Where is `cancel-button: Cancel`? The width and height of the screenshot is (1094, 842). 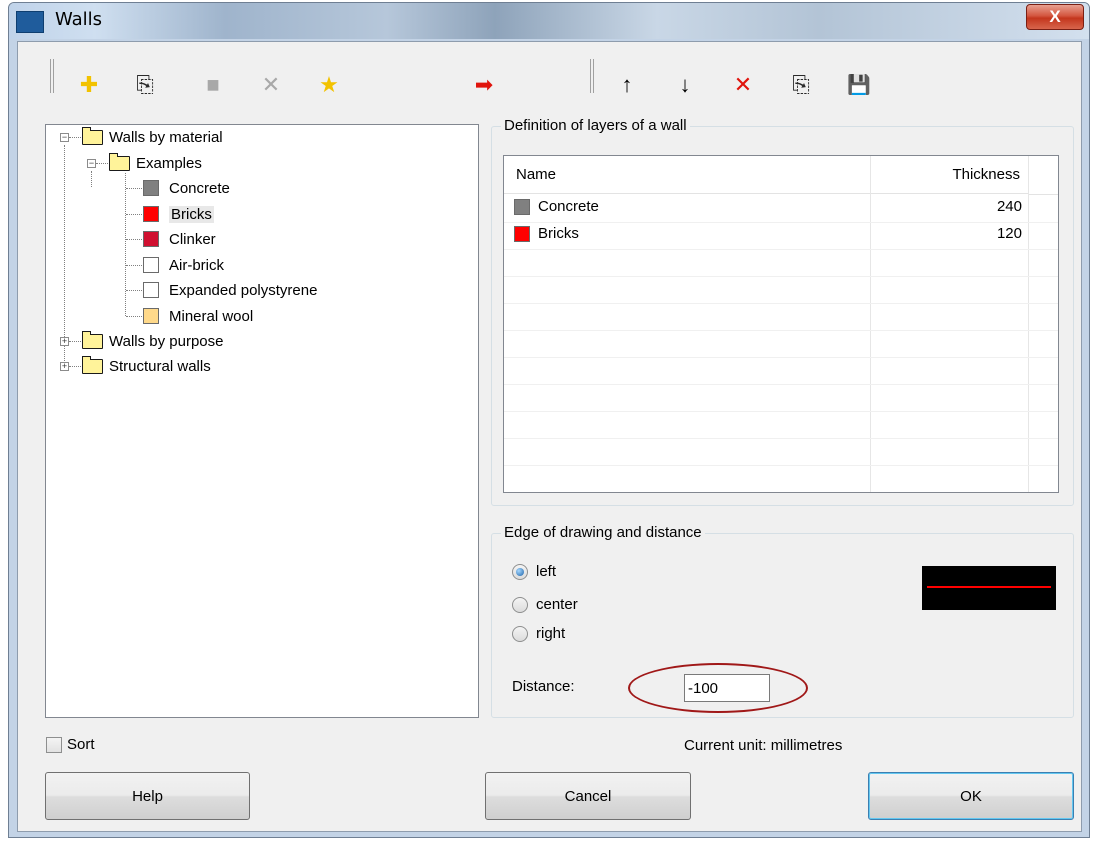
cancel-button: Cancel is located at coordinates (588, 796).